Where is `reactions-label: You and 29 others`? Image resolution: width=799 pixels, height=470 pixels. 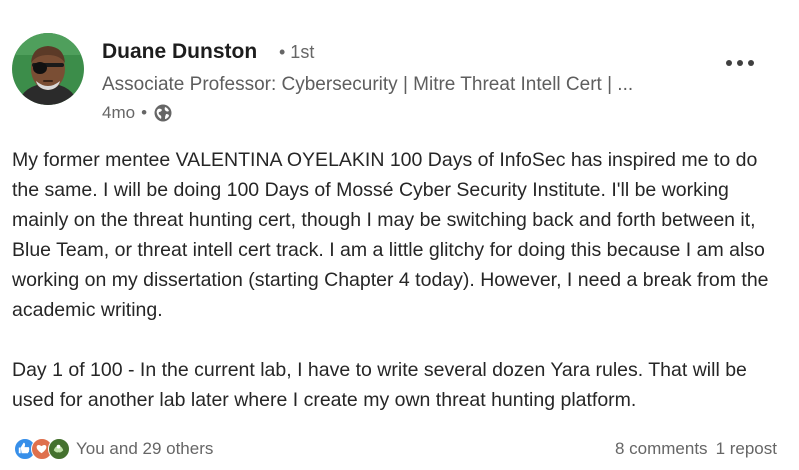 reactions-label: You and 29 others is located at coordinates (145, 448).